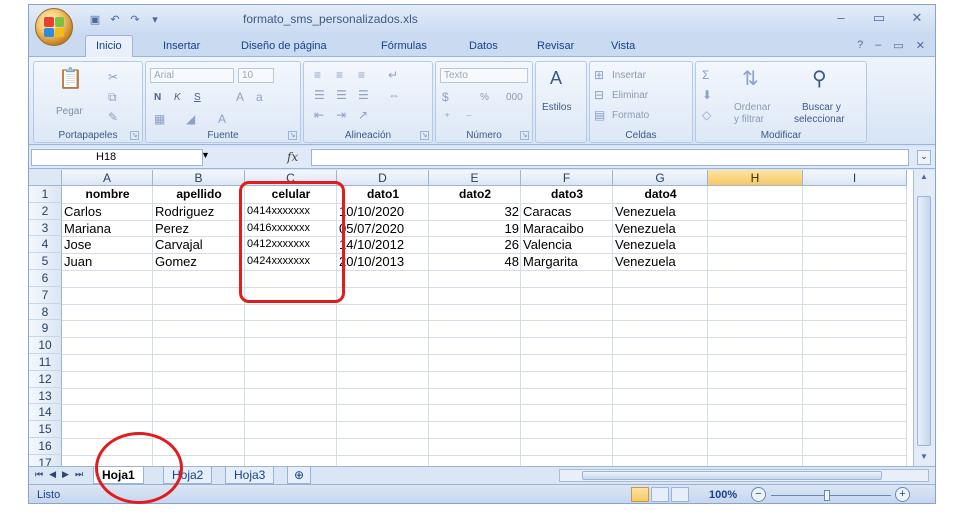 The image size is (976, 518). Describe the element at coordinates (199, 194) in the screenshot. I see `header-cell-apellido: apellido` at that location.